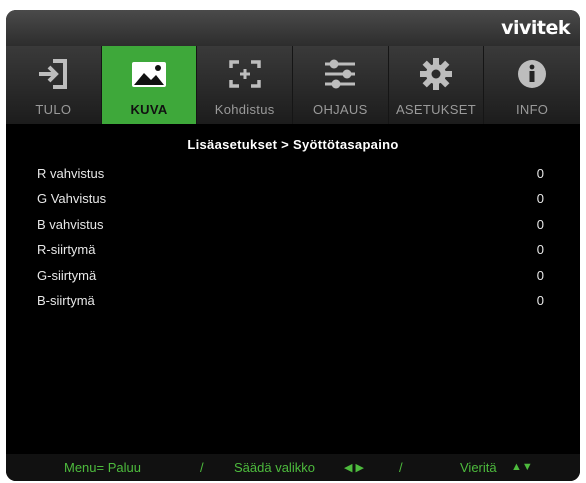  What do you see at coordinates (66, 250) in the screenshot?
I see `setting-label: R-siirtymä` at bounding box center [66, 250].